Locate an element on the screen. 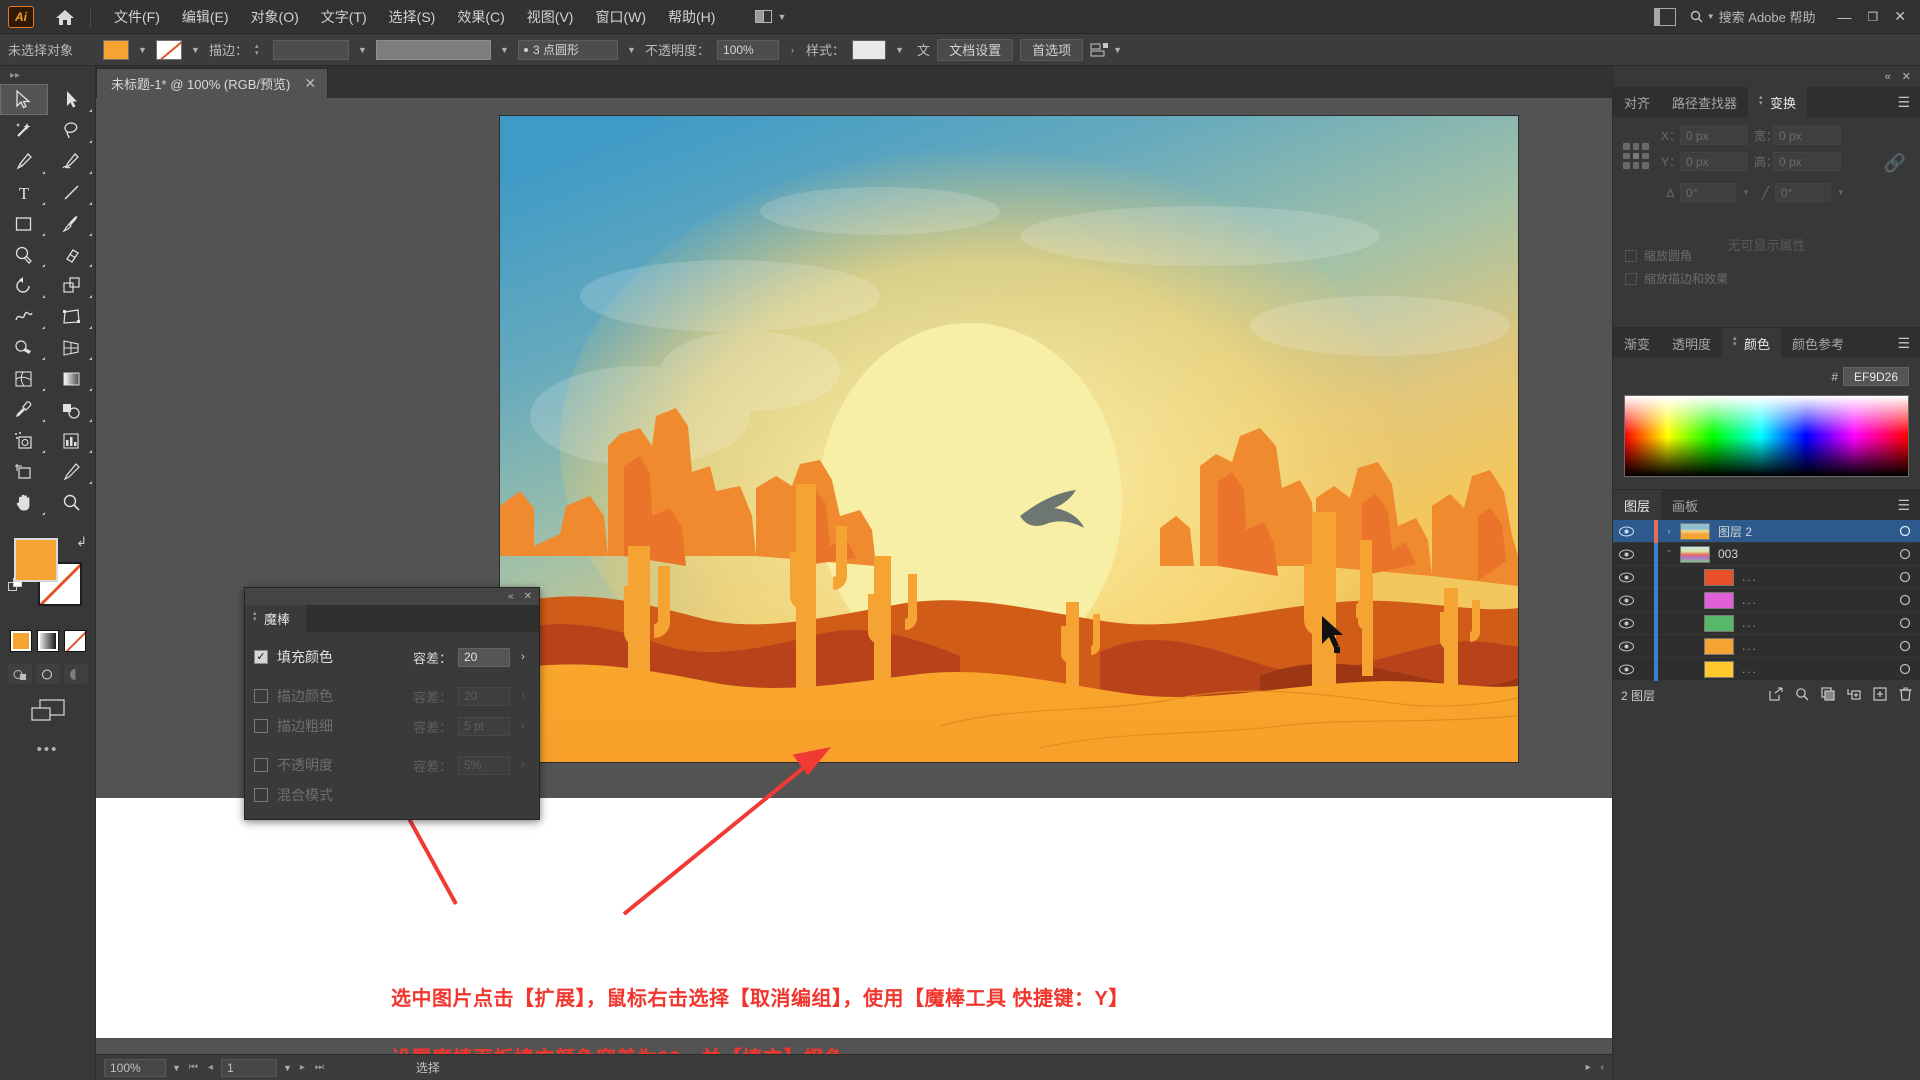 This screenshot has height=1080, width=1920. close-button: ✕ is located at coordinates (1900, 16).